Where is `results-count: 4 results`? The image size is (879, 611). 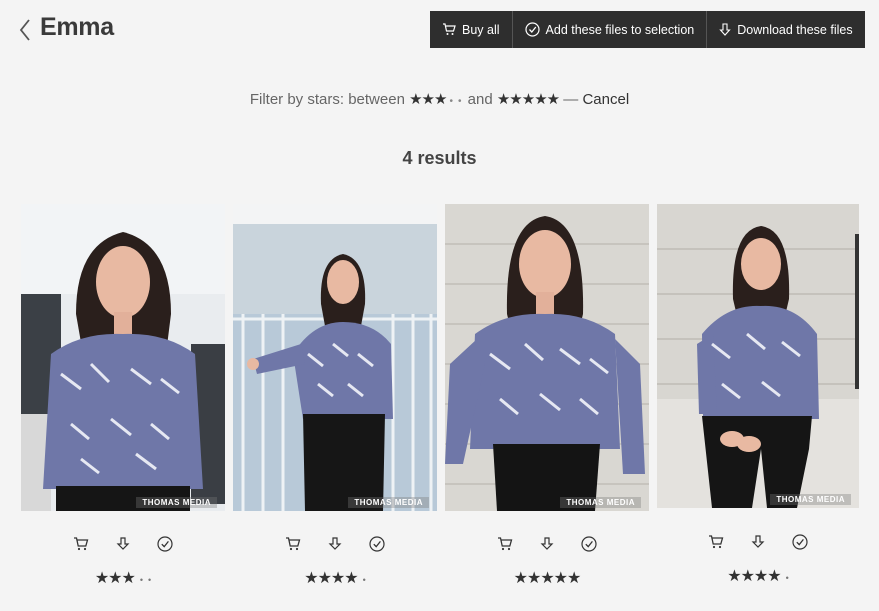 results-count: 4 results is located at coordinates (439, 158).